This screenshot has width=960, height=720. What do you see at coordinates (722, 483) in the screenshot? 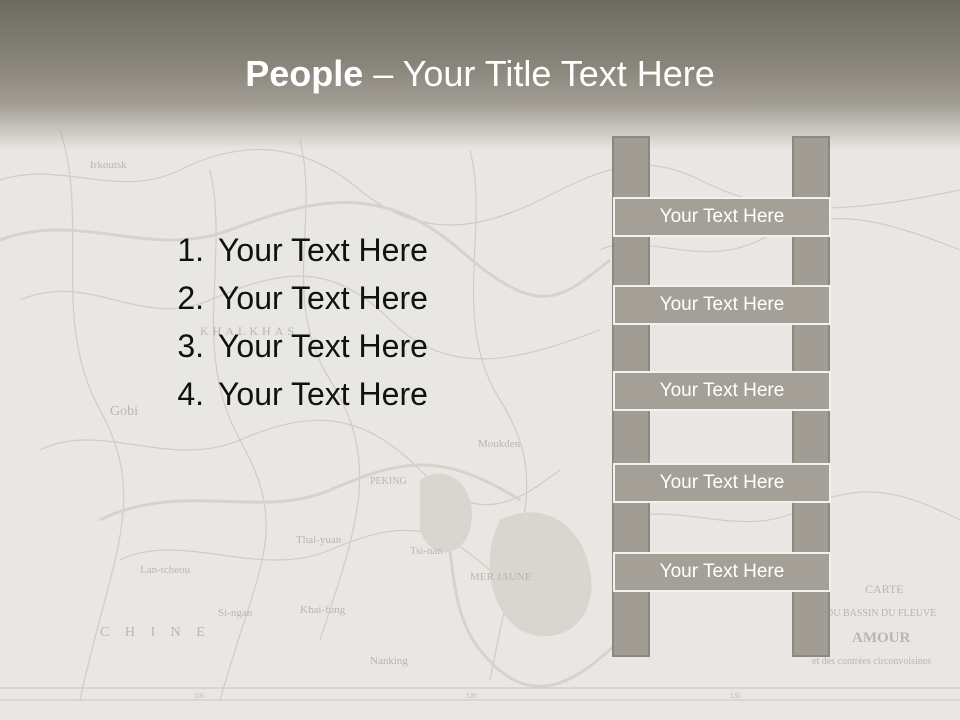
I see `ladder-rung-4: Your Text Here` at bounding box center [722, 483].